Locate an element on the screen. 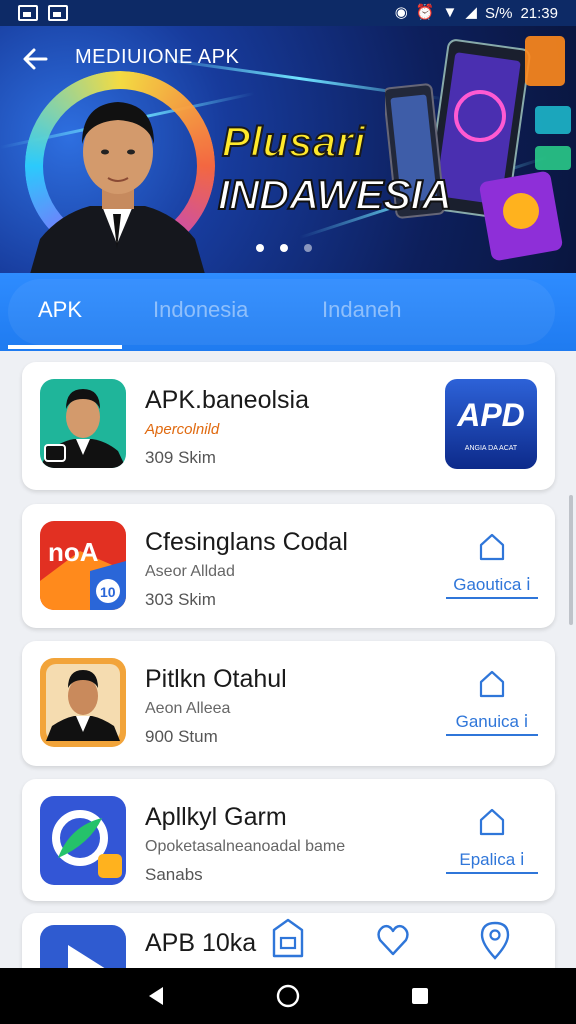 The image size is (576, 1024). recents-square-icon is located at coordinates (420, 996).